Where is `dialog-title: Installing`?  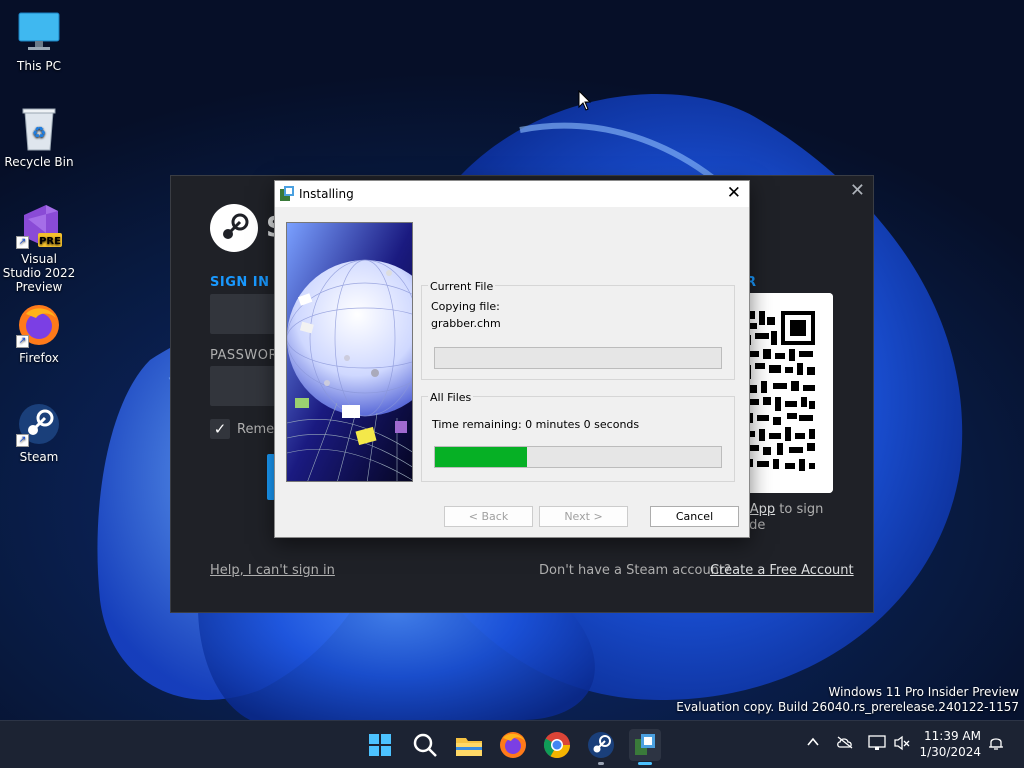 dialog-title: Installing is located at coordinates (326, 194).